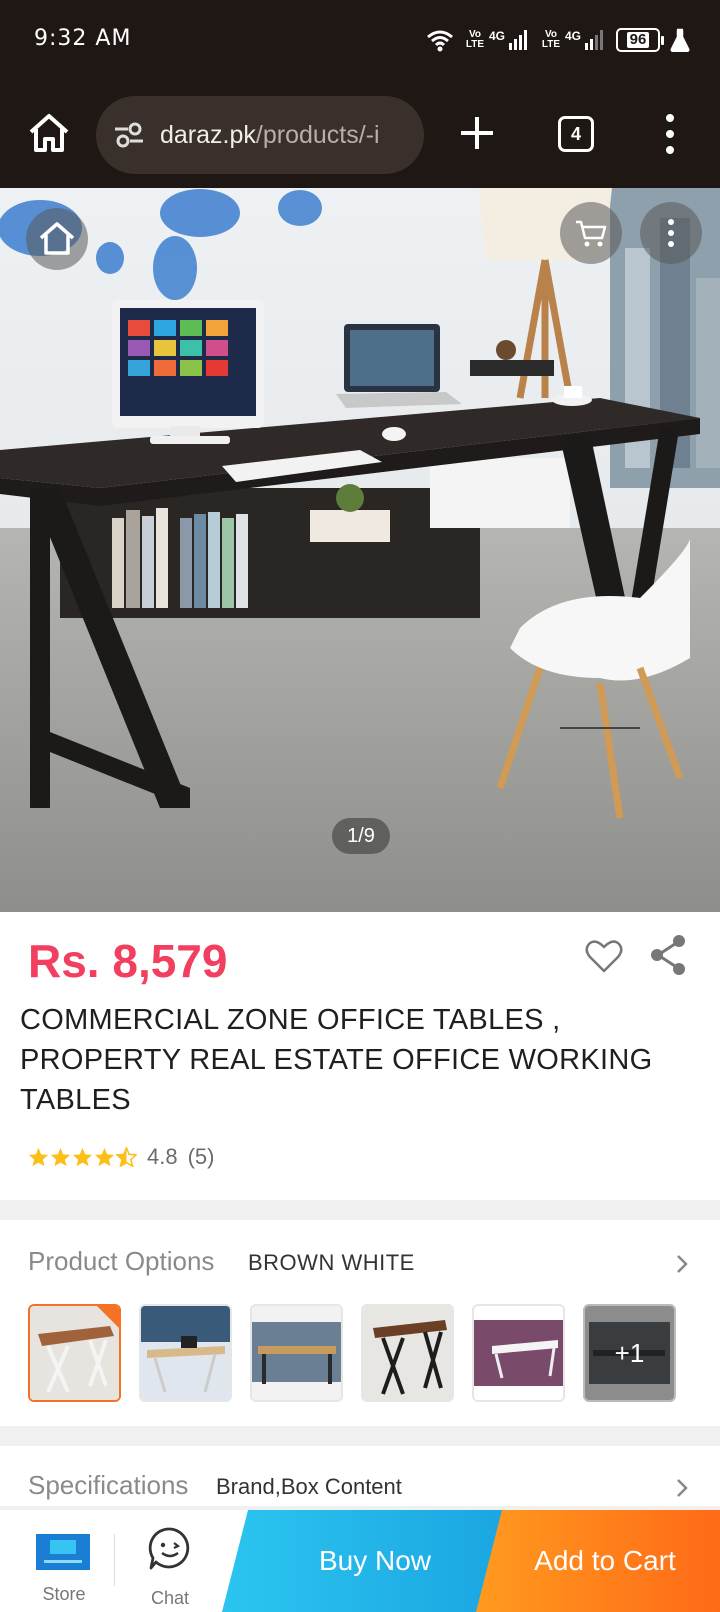 The image size is (720, 1612). Describe the element at coordinates (108, 1485) in the screenshot. I see `specifications-label: Specifications` at that location.